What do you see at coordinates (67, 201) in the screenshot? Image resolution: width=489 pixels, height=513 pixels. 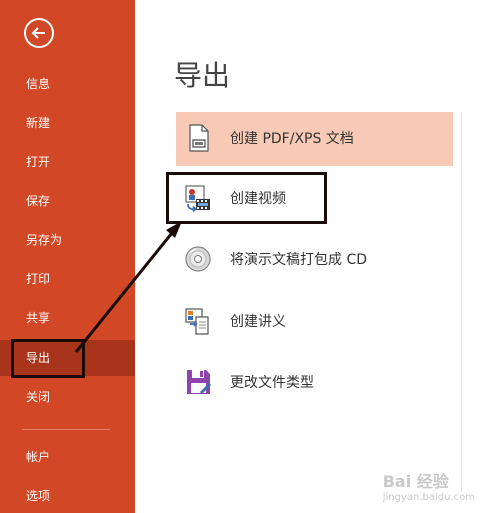 I see `sidebar-item-save: 保存` at bounding box center [67, 201].